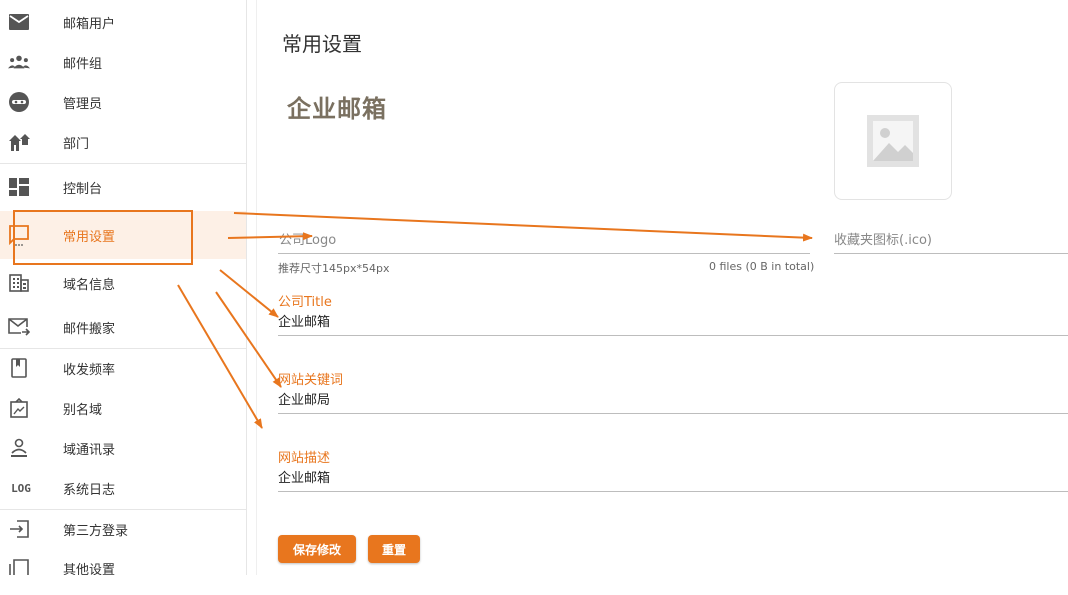 This screenshot has width=1068, height=595. What do you see at coordinates (19, 187) in the screenshot?
I see `dashboard-icon` at bounding box center [19, 187].